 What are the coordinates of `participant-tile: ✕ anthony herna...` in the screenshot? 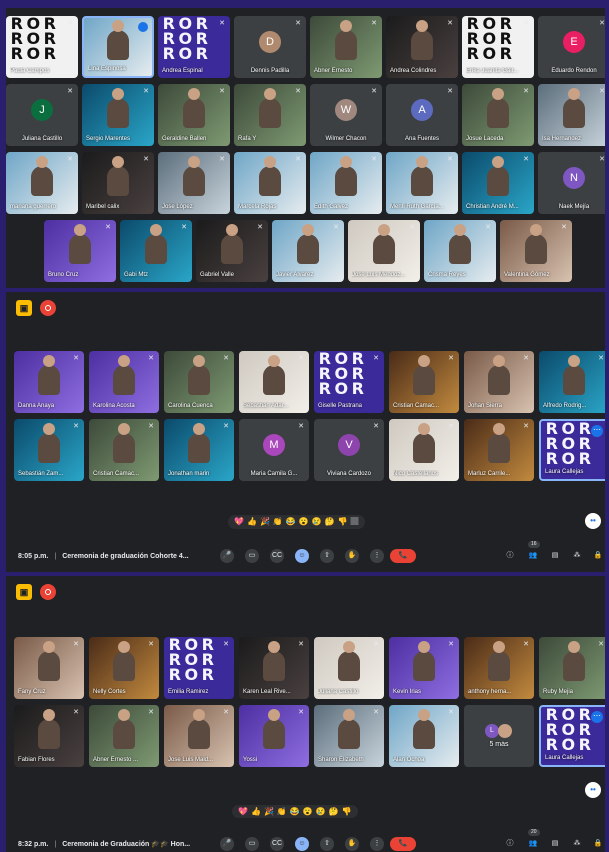 It's located at (499, 668).